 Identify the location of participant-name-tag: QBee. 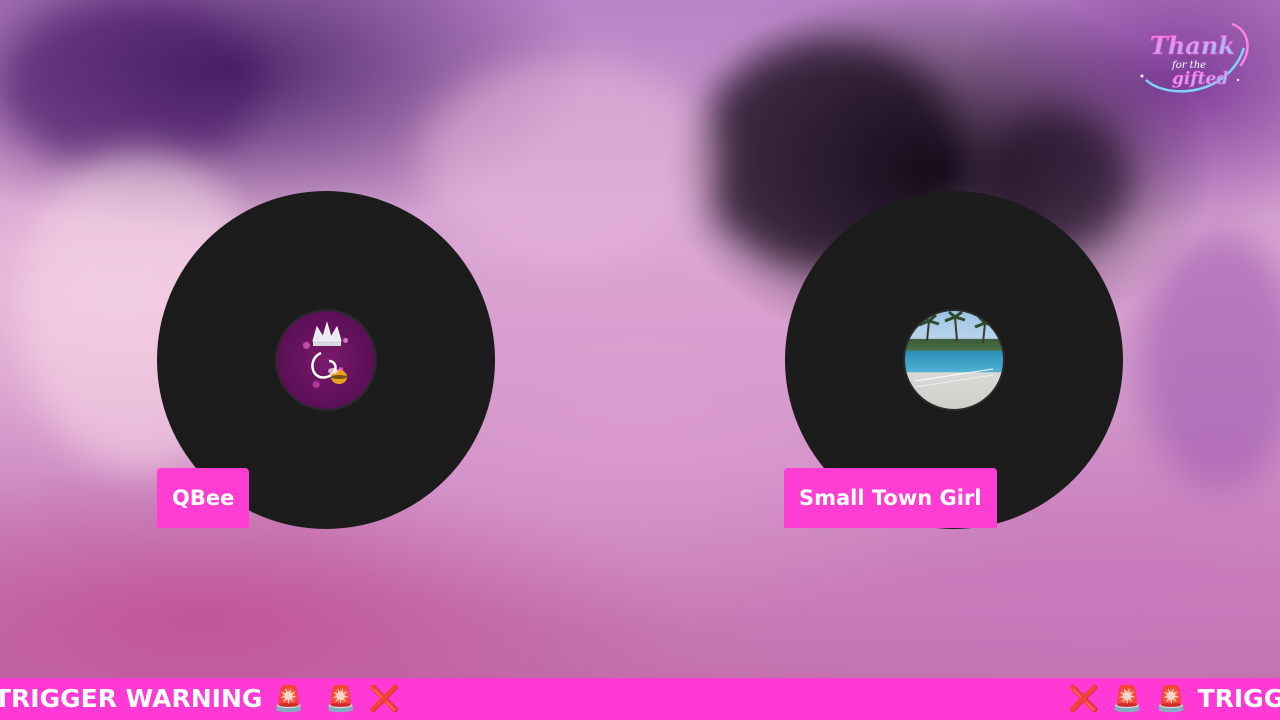
(203, 498).